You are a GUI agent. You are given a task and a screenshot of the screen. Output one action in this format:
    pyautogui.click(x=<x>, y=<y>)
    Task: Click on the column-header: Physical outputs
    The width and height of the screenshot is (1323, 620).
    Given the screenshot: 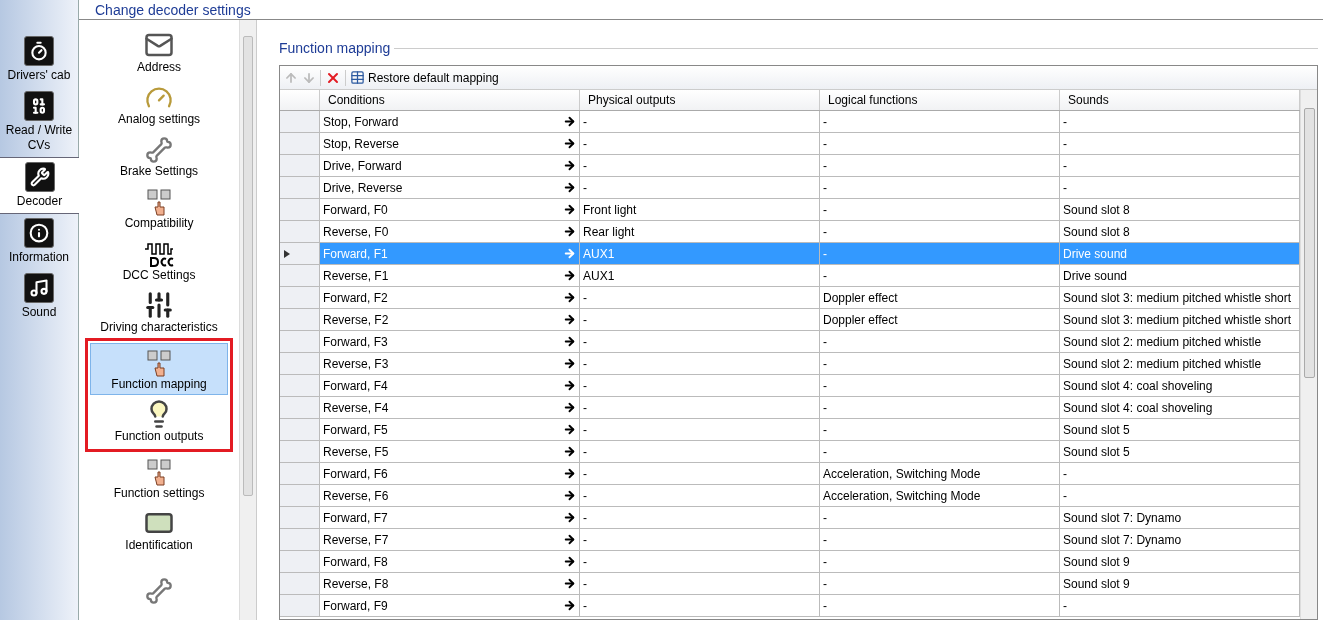 What is the action you would take?
    pyautogui.click(x=700, y=100)
    